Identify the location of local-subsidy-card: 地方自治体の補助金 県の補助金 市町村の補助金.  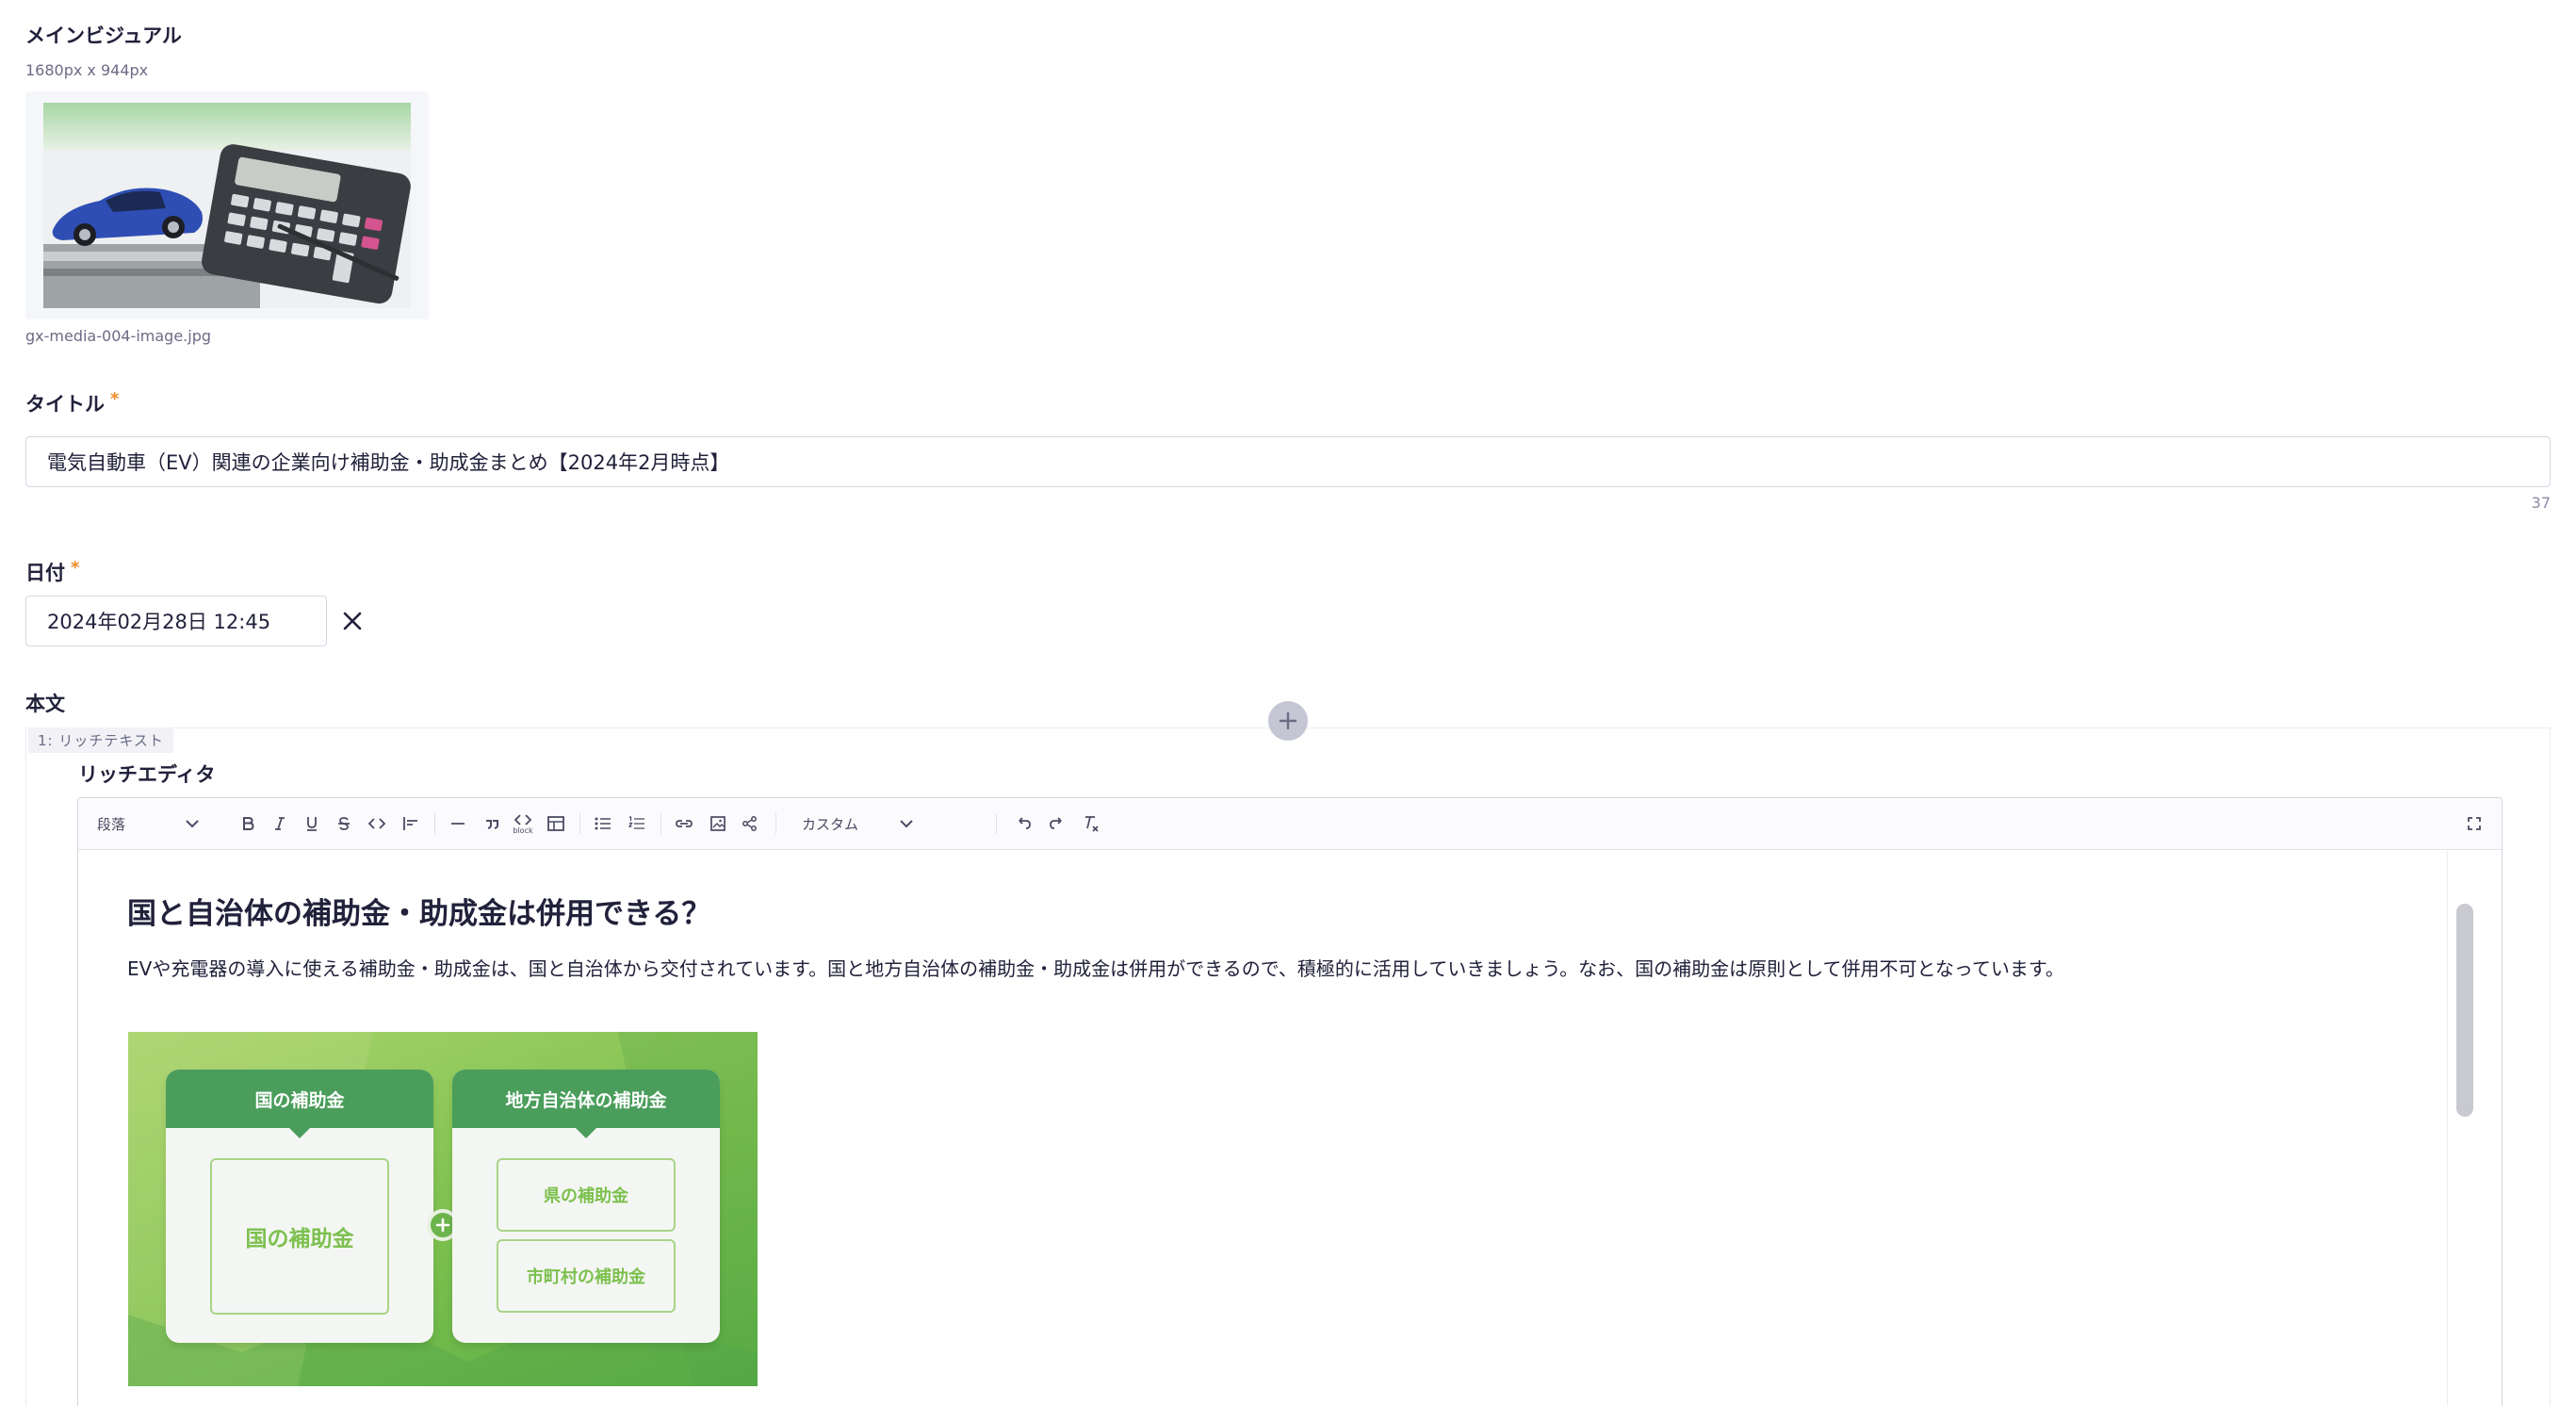
(586, 1206).